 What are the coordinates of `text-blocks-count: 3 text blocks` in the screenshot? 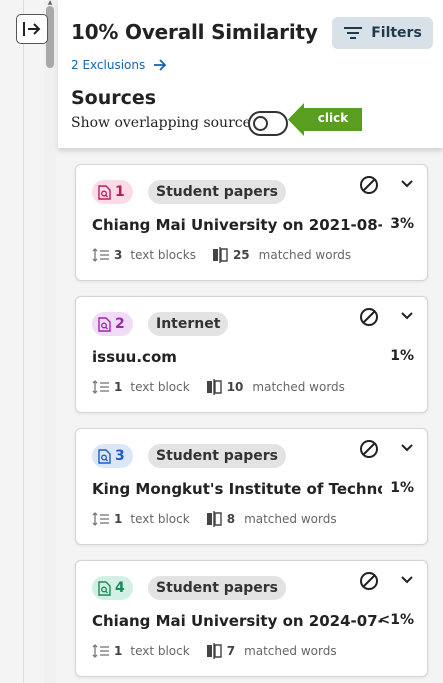 It's located at (144, 255).